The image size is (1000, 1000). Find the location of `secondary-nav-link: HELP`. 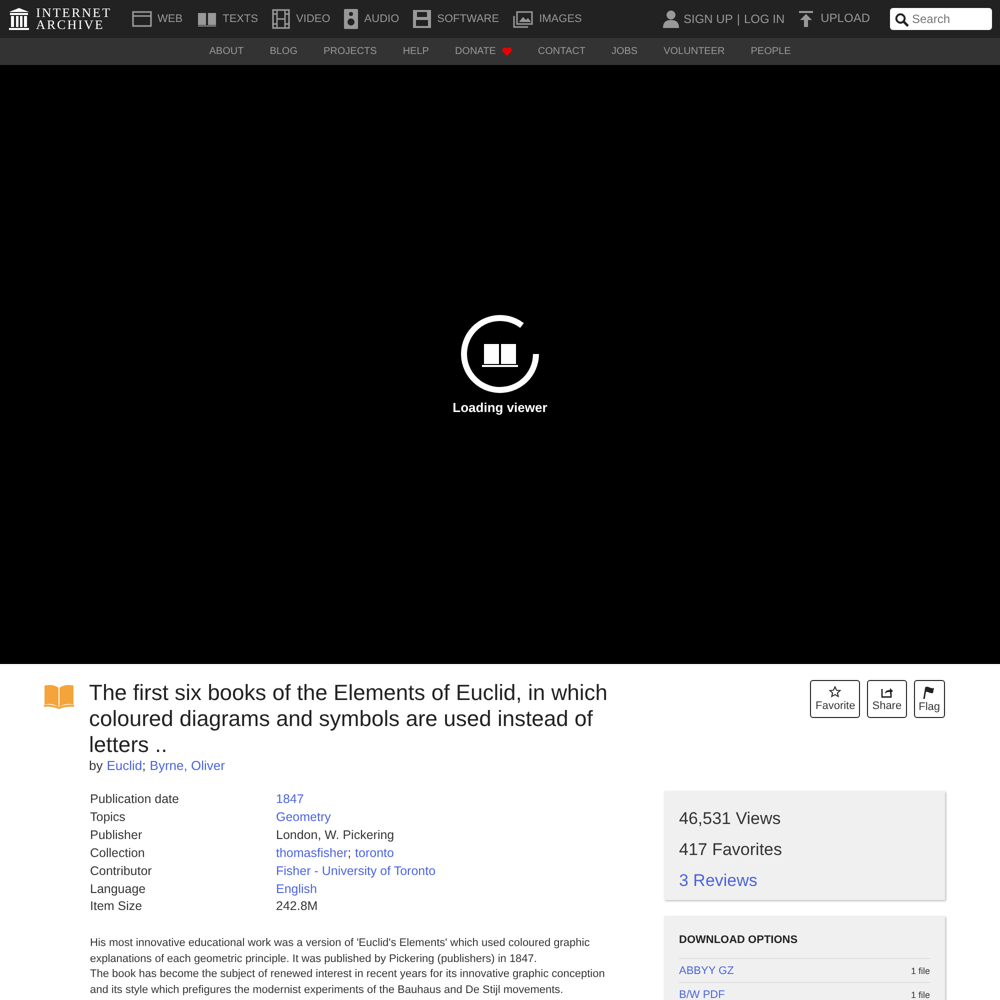

secondary-nav-link: HELP is located at coordinates (415, 51).